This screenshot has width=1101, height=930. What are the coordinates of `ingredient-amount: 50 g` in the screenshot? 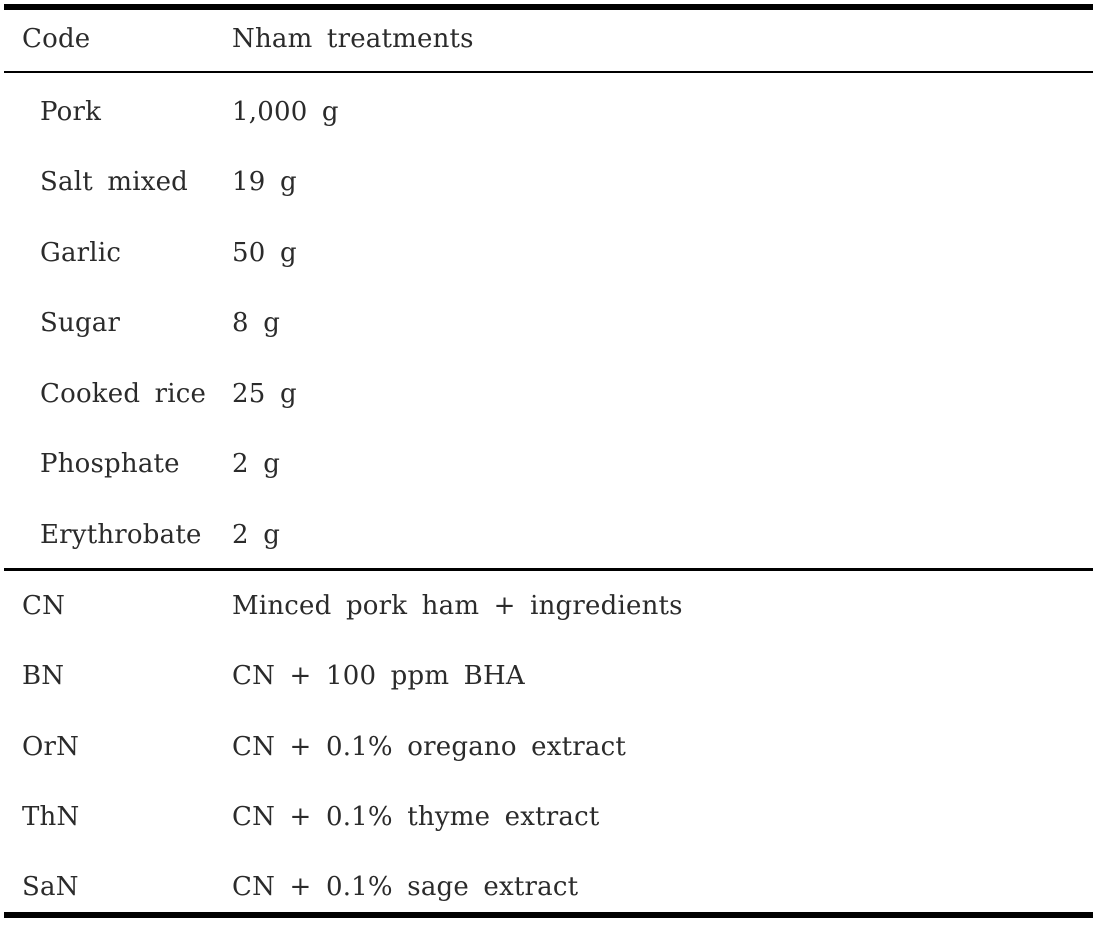 It's located at (264, 253).